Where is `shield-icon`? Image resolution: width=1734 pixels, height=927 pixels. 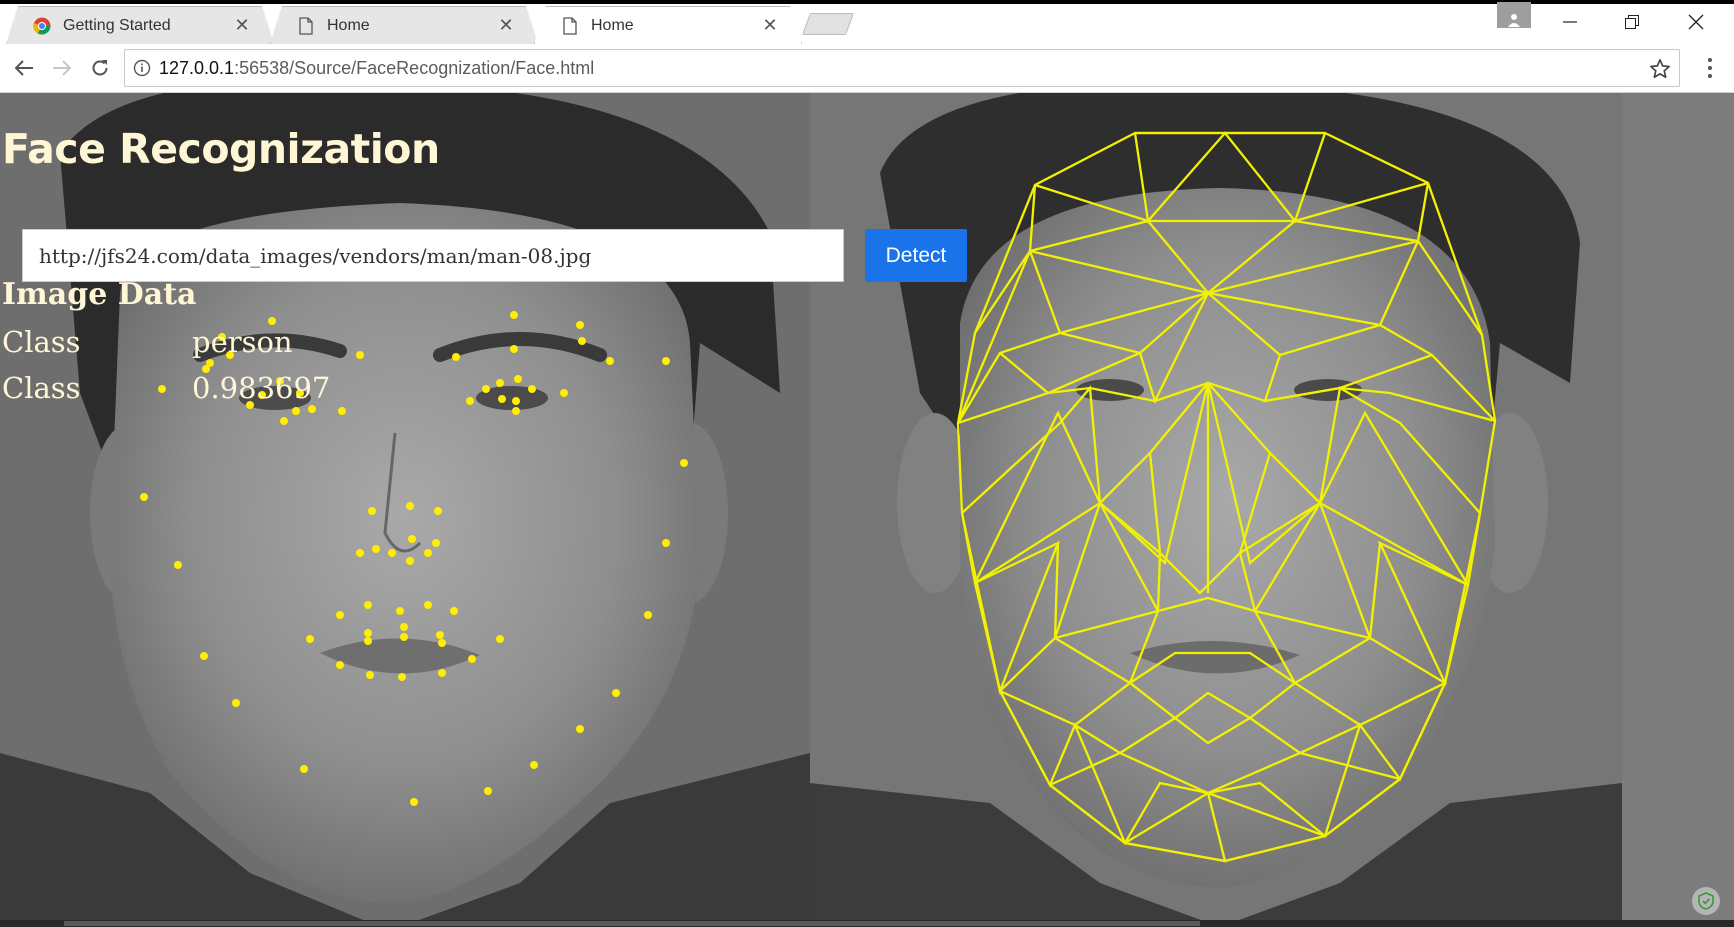 shield-icon is located at coordinates (1706, 901).